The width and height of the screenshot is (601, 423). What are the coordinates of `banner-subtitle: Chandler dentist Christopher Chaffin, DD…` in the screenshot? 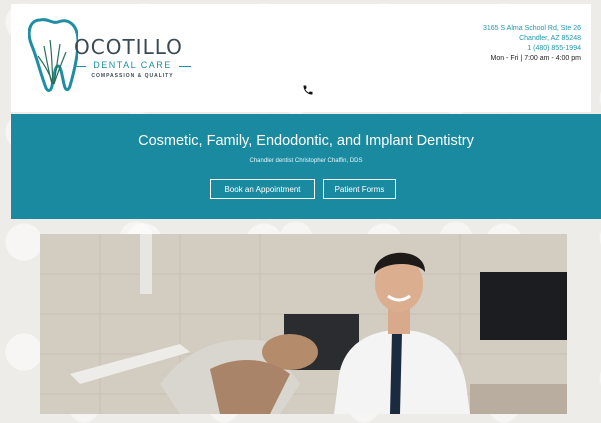 It's located at (306, 161).